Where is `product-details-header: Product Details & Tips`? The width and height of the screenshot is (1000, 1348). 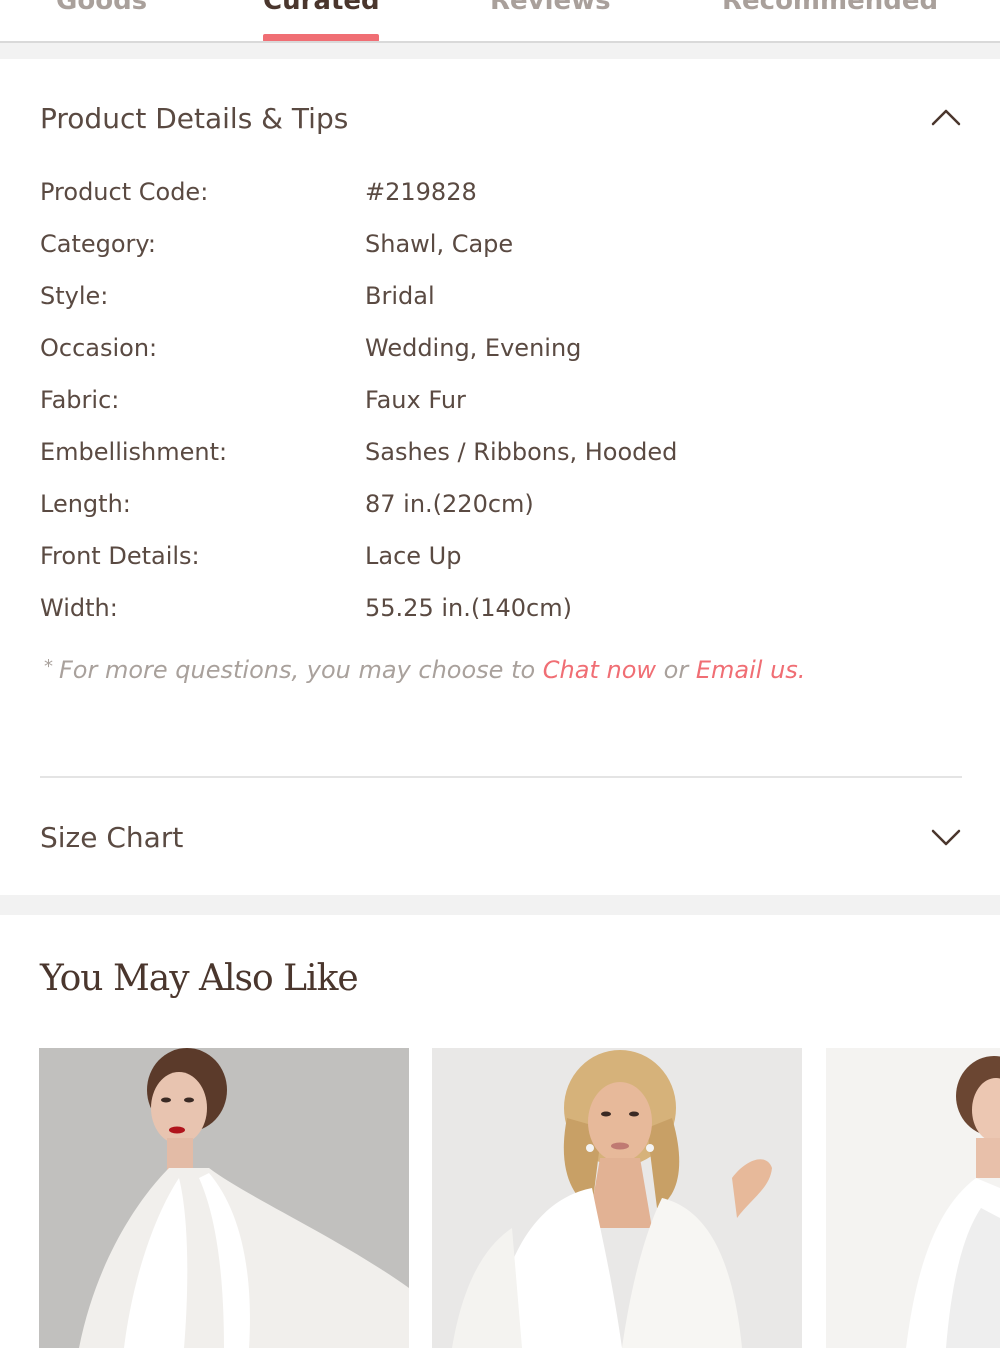 product-details-header: Product Details & Tips is located at coordinates (501, 118).